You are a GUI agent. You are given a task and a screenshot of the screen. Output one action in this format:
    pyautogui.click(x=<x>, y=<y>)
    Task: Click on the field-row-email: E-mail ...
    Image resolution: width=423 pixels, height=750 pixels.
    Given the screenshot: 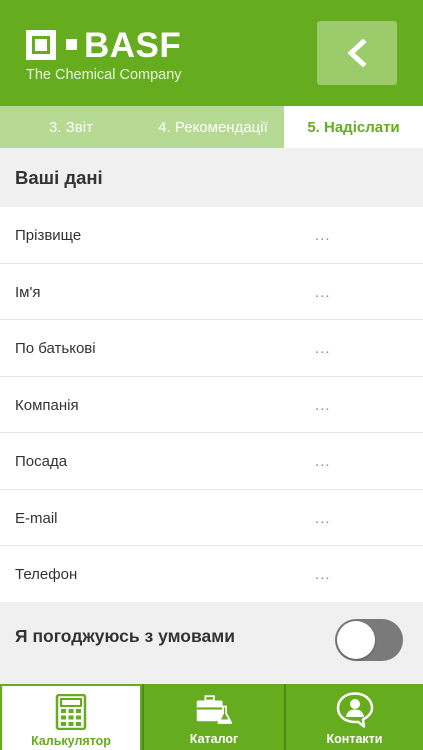 What is the action you would take?
    pyautogui.click(x=211, y=518)
    